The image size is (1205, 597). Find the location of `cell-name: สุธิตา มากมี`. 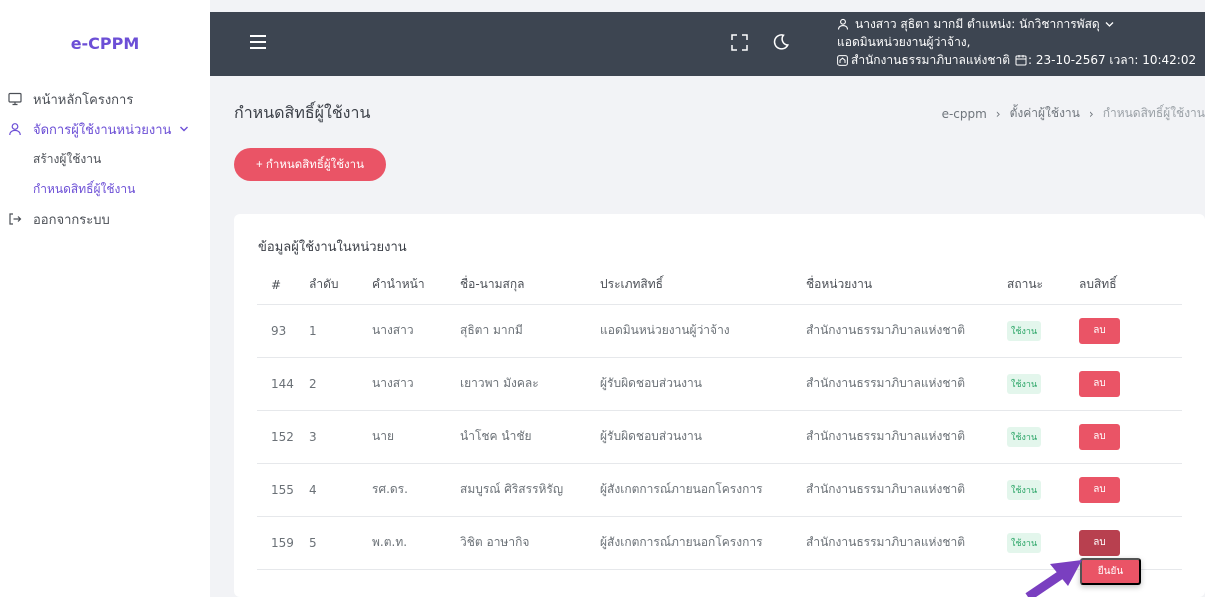

cell-name: สุธิตา มากมี is located at coordinates (530, 331).